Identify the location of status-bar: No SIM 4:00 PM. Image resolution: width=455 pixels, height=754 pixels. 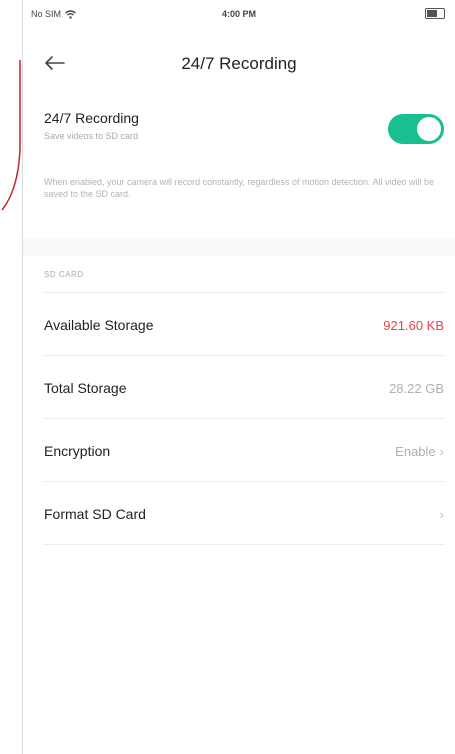
(239, 15).